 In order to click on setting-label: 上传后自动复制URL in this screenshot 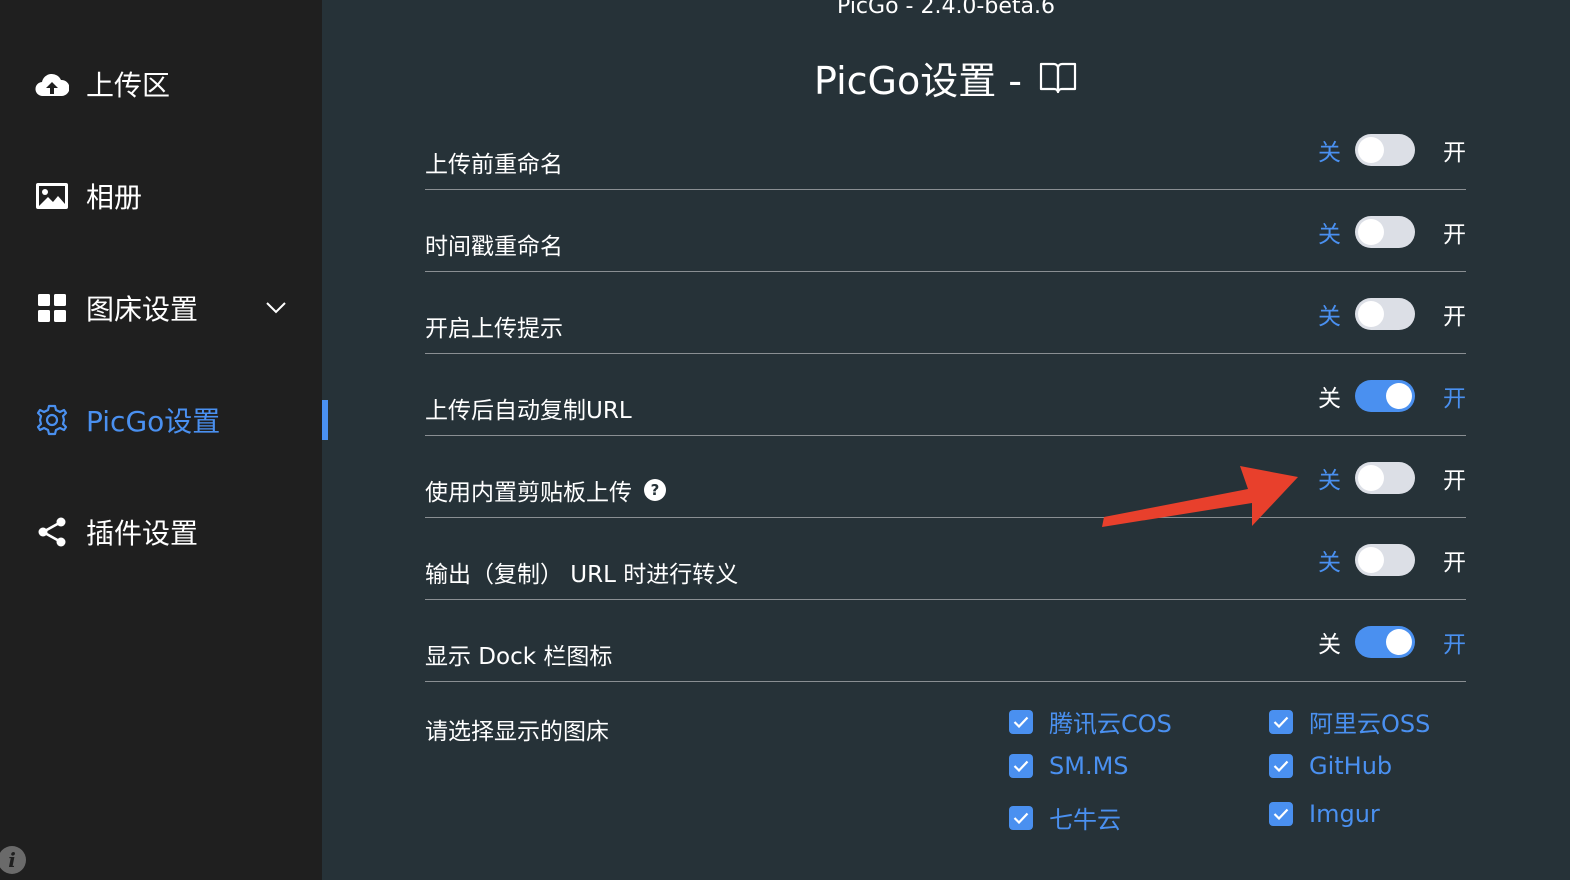, I will do `click(528, 408)`.